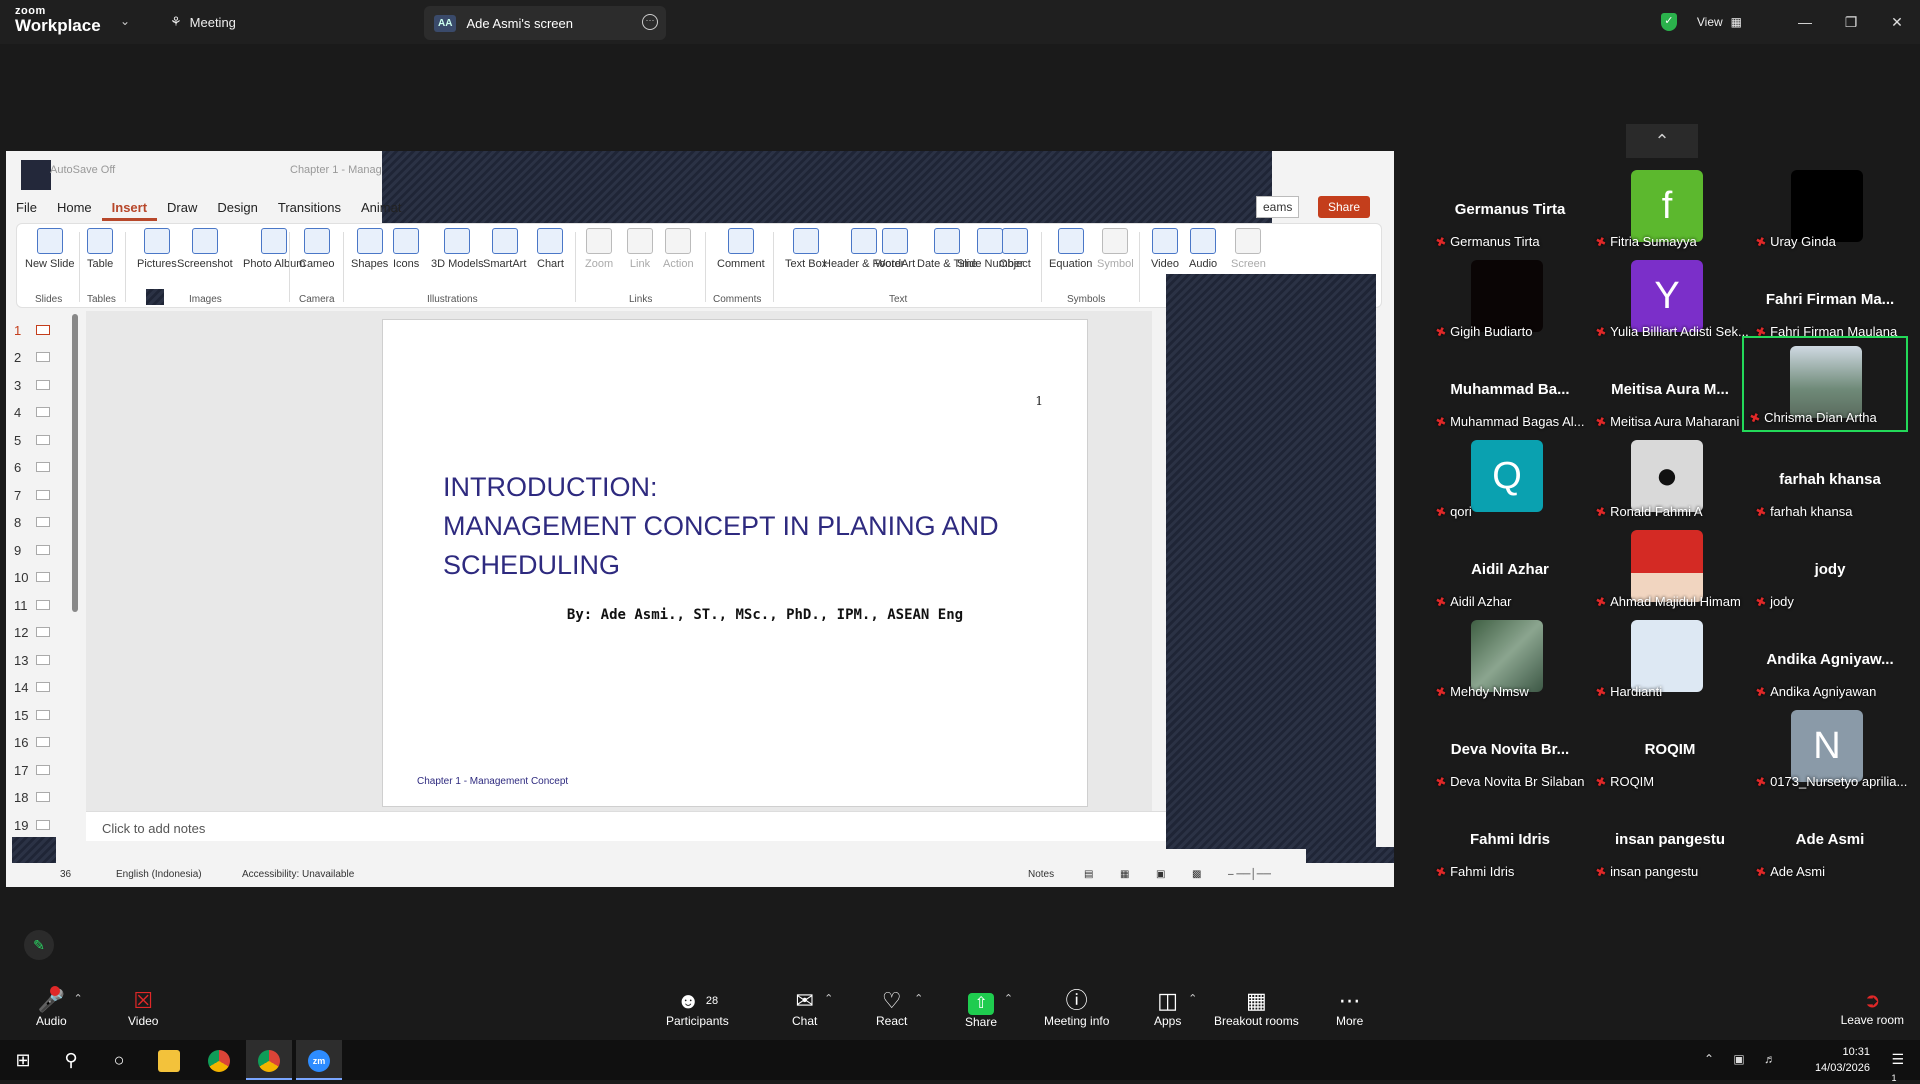  Describe the element at coordinates (23, 1060) in the screenshot. I see `windows-start-icon: ⊞` at that location.